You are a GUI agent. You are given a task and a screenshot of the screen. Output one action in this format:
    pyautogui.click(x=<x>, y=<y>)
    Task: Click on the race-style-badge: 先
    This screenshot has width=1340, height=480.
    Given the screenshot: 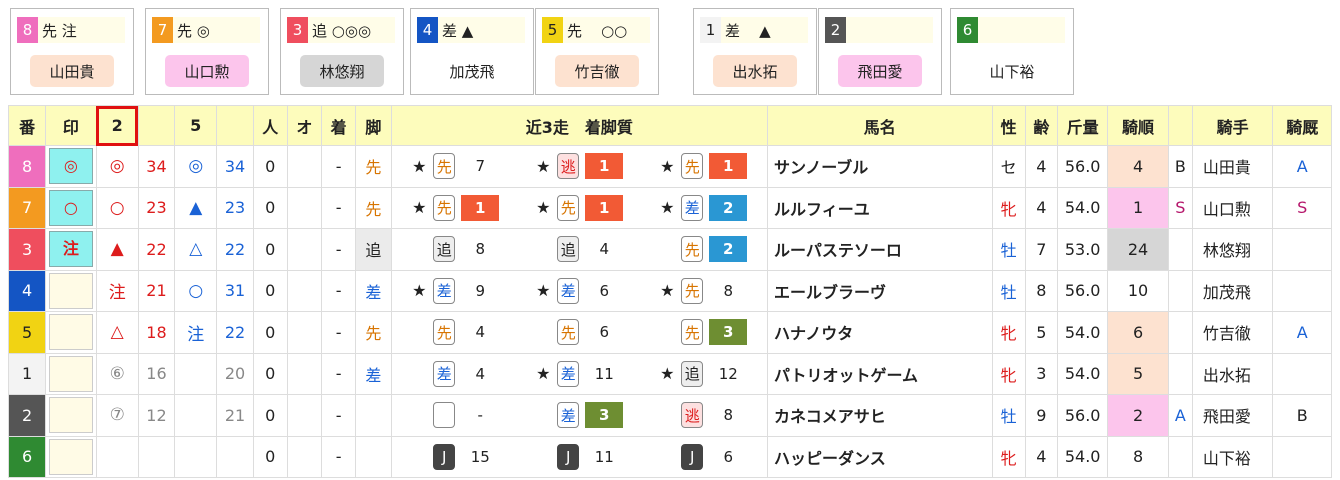 What is the action you would take?
    pyautogui.click(x=444, y=166)
    